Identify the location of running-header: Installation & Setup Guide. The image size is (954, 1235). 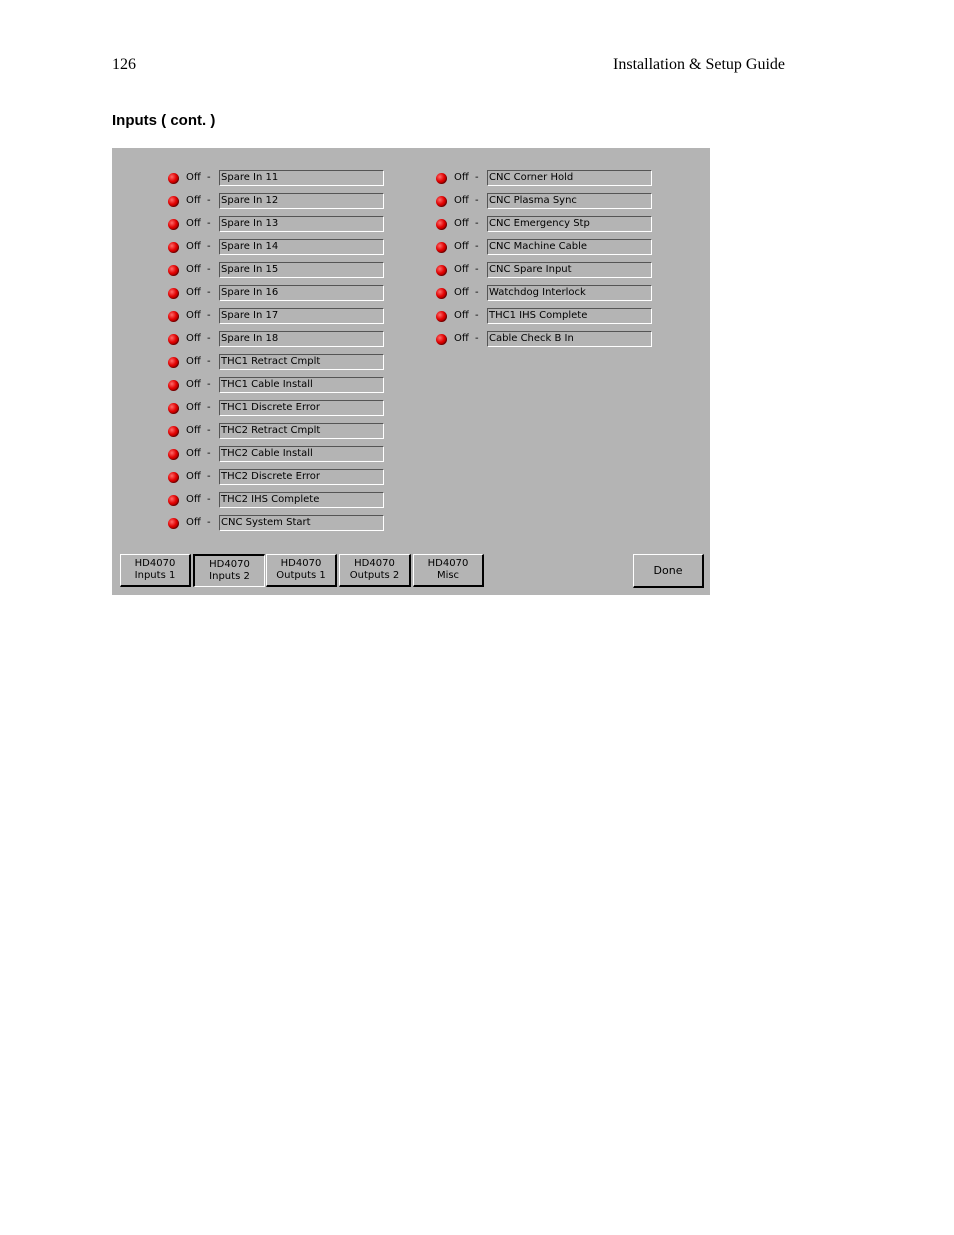
(699, 64).